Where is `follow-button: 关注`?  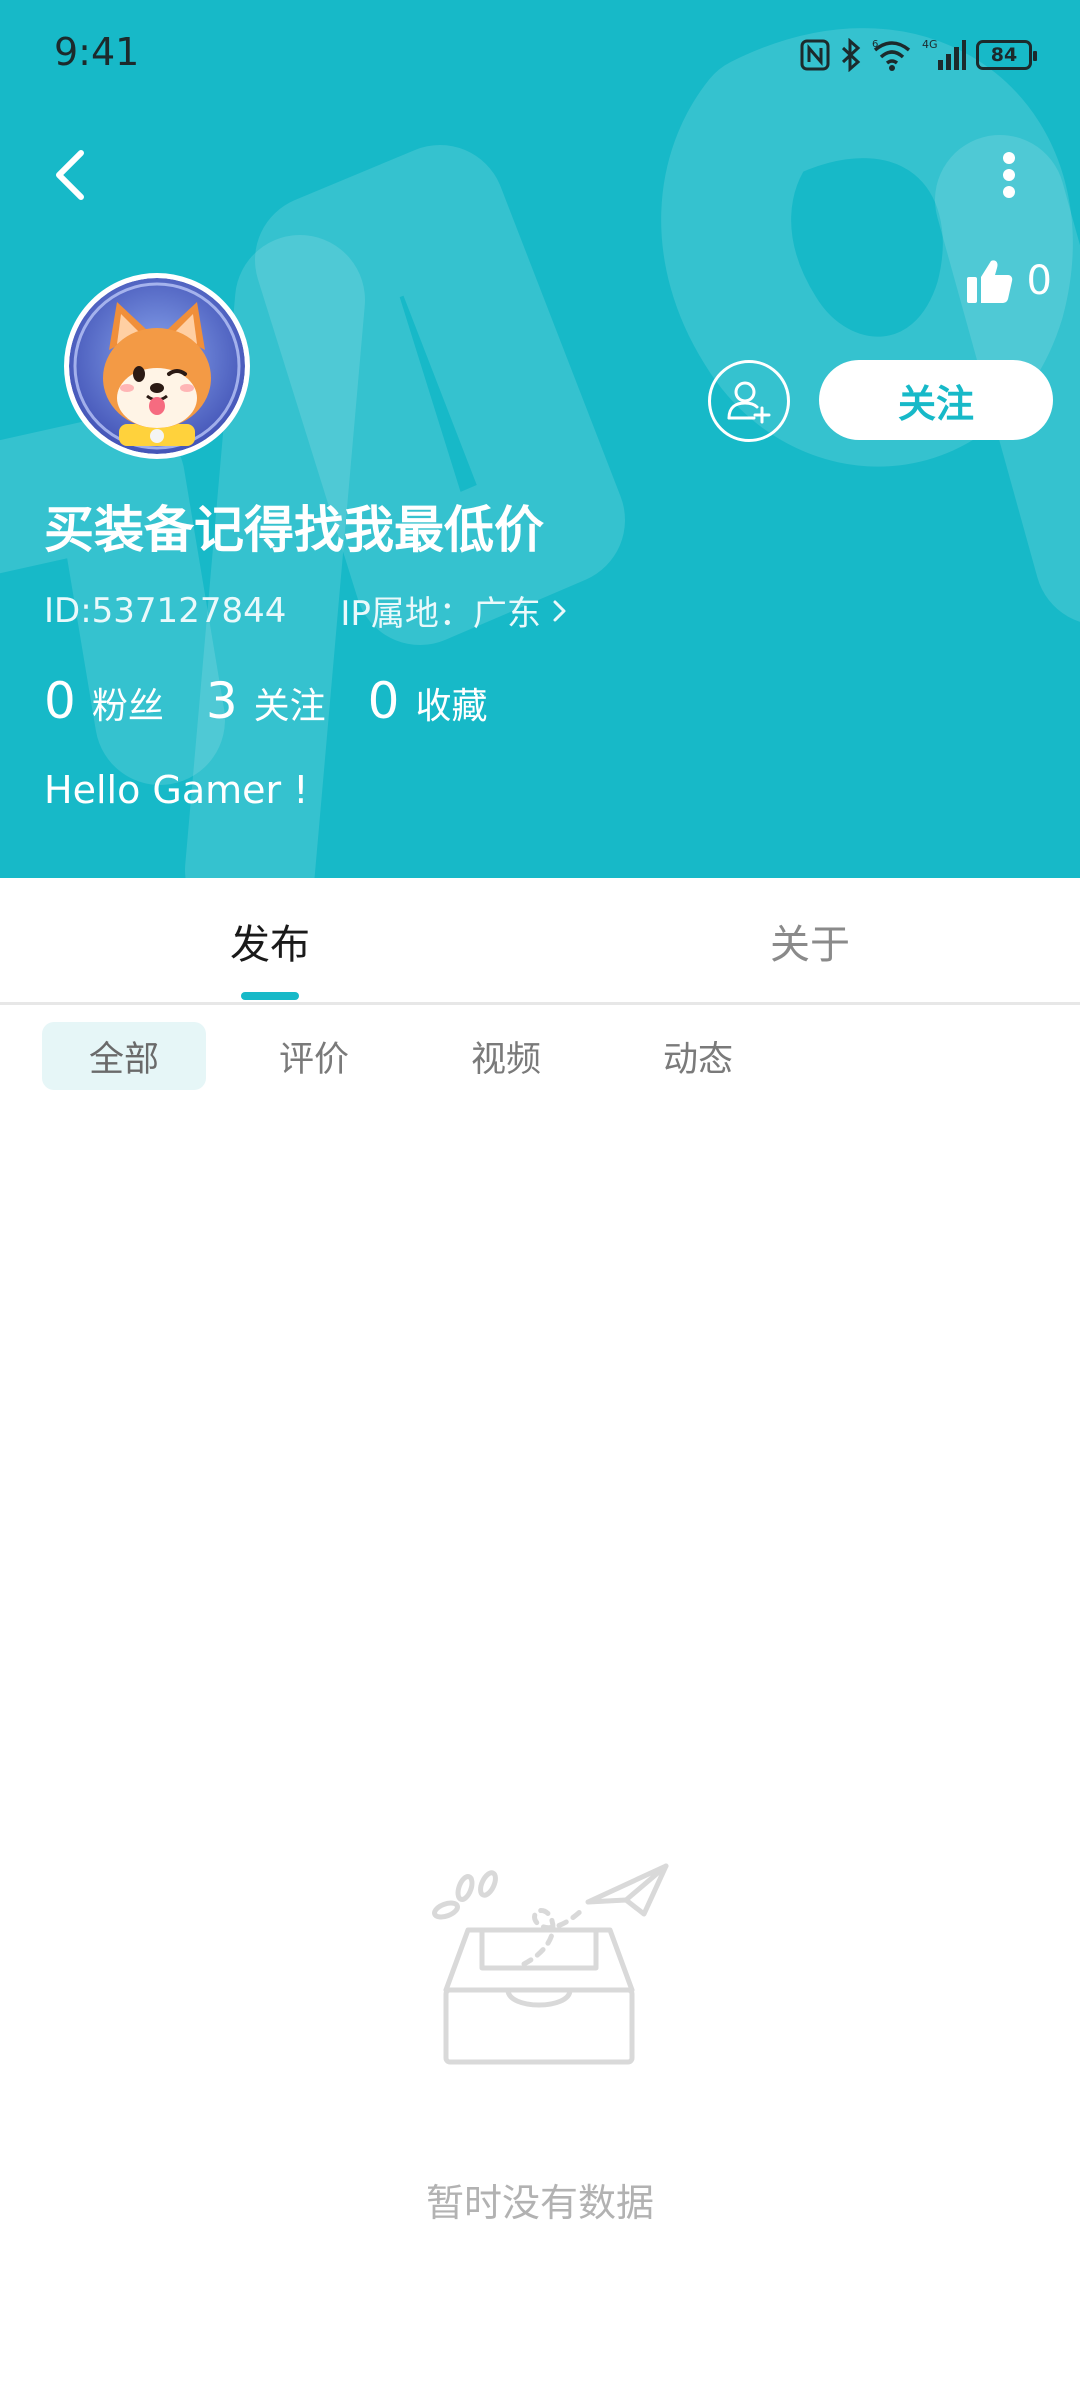 follow-button: 关注 is located at coordinates (936, 400).